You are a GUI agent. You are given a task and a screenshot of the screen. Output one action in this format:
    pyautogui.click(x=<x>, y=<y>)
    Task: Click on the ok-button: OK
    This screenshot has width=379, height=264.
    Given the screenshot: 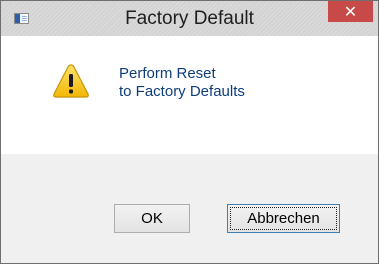 What is the action you would take?
    pyautogui.click(x=152, y=218)
    